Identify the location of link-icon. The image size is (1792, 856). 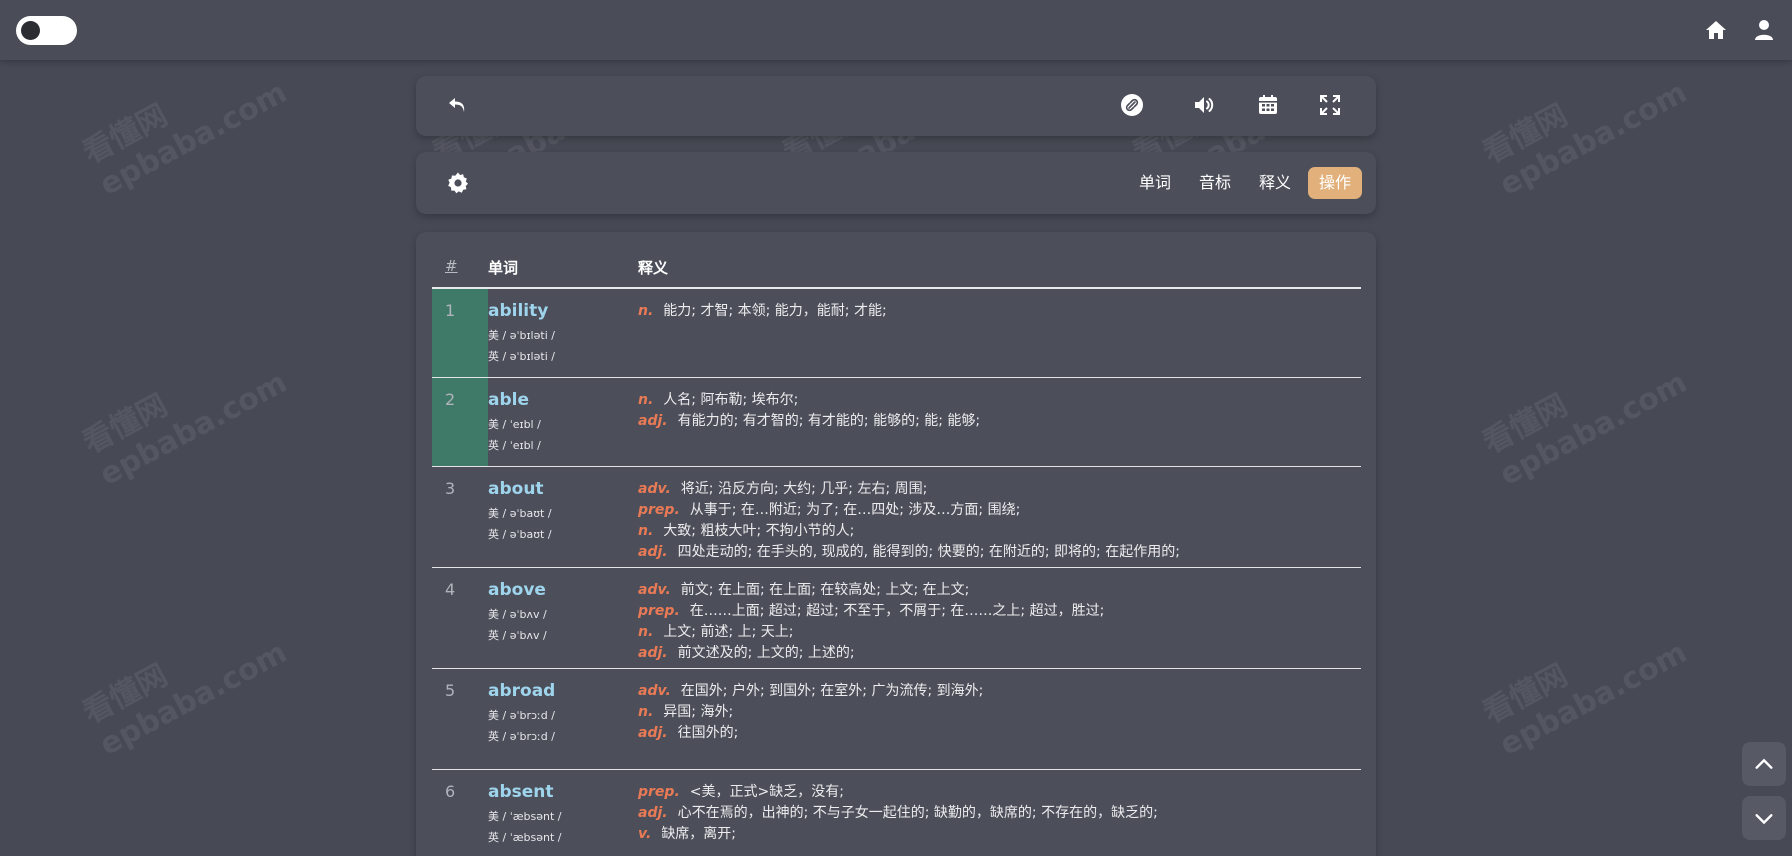
(1132, 105).